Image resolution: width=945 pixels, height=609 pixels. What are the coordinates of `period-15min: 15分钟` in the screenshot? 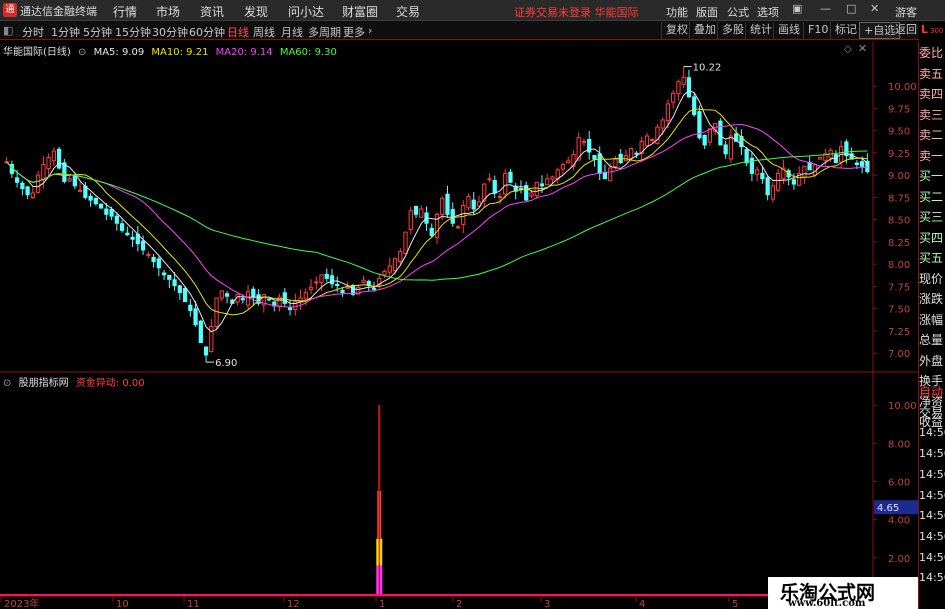 It's located at (133, 32).